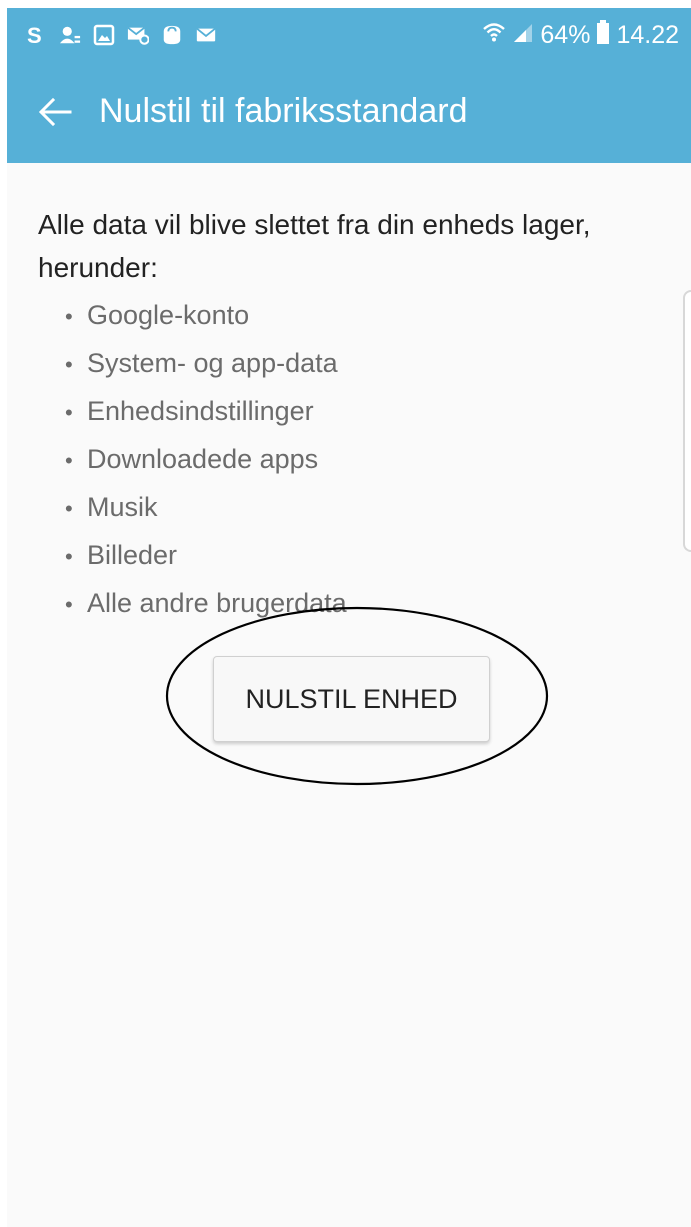 The width and height of the screenshot is (691, 1227). What do you see at coordinates (138, 35) in the screenshot?
I see `mail-settings-icon` at bounding box center [138, 35].